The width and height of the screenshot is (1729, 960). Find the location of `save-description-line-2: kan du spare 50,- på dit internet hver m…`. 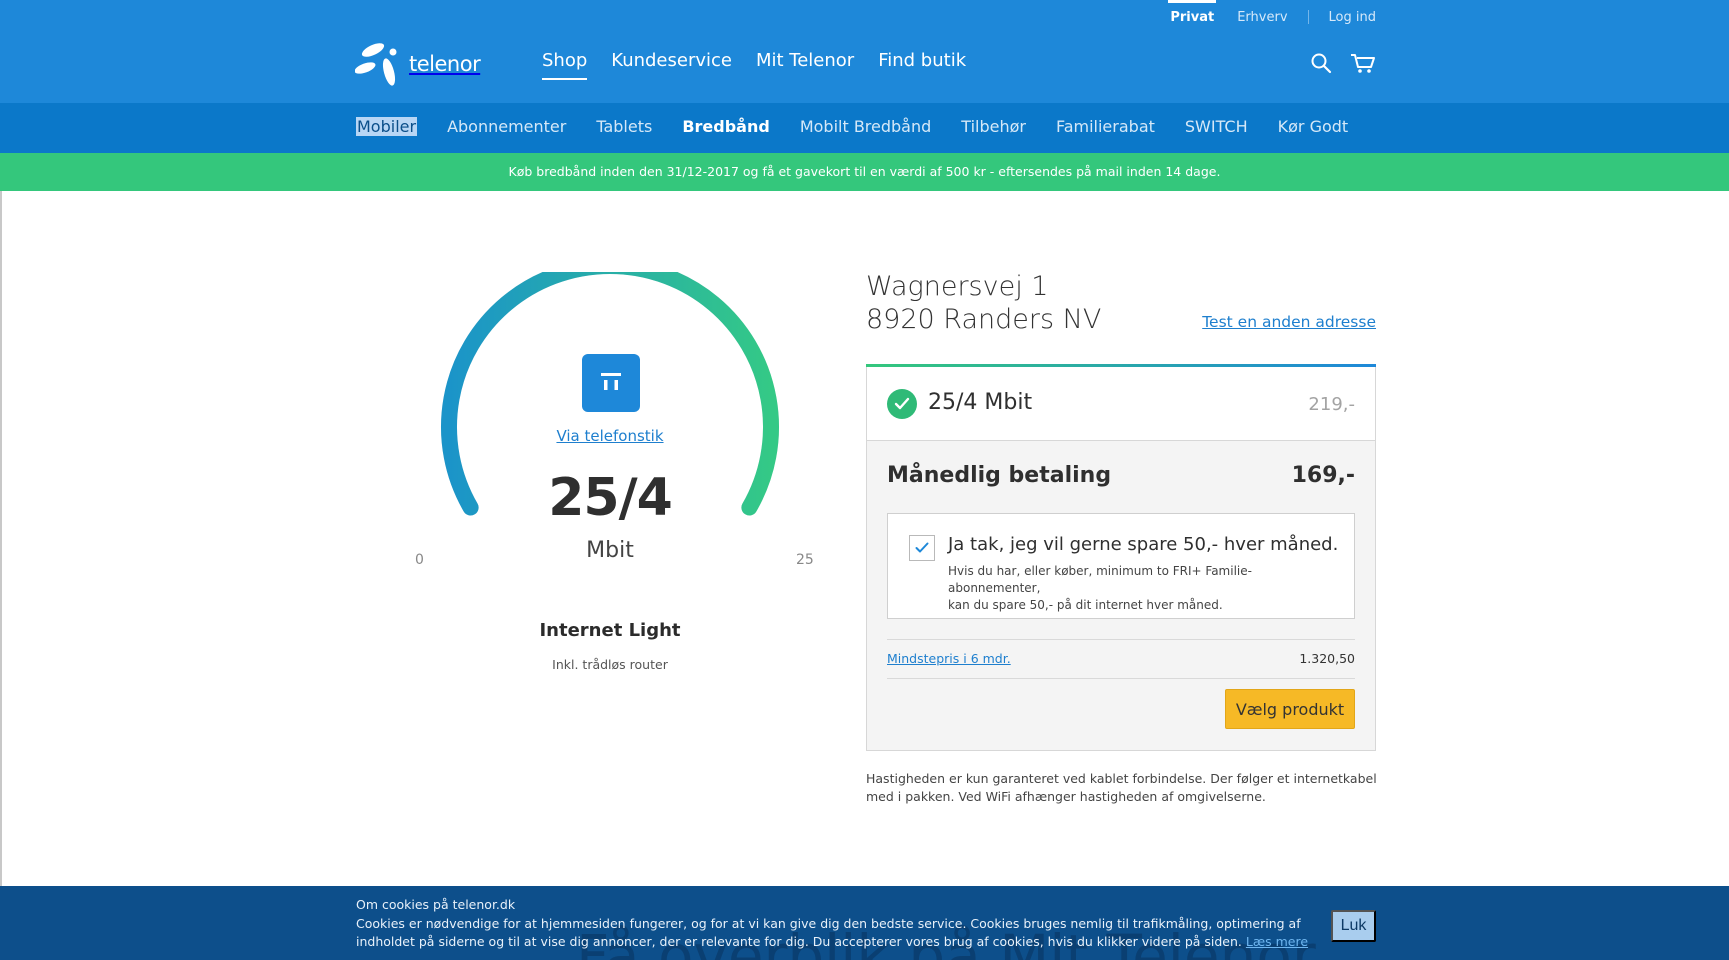

save-description-line-2: kan du spare 50,- på dit internet hver m… is located at coordinates (1085, 605).